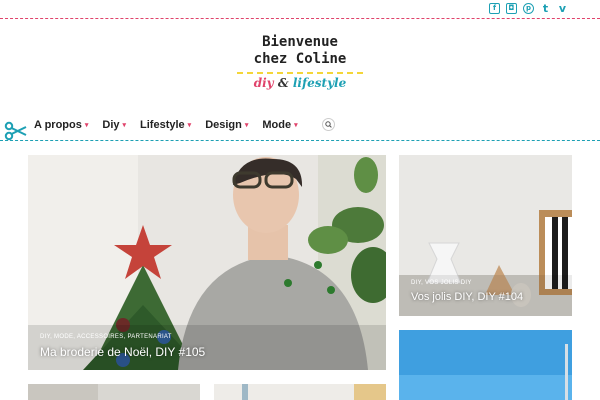  I want to click on post-title: Ma broderie de Noël, DIY #105, so click(122, 352).